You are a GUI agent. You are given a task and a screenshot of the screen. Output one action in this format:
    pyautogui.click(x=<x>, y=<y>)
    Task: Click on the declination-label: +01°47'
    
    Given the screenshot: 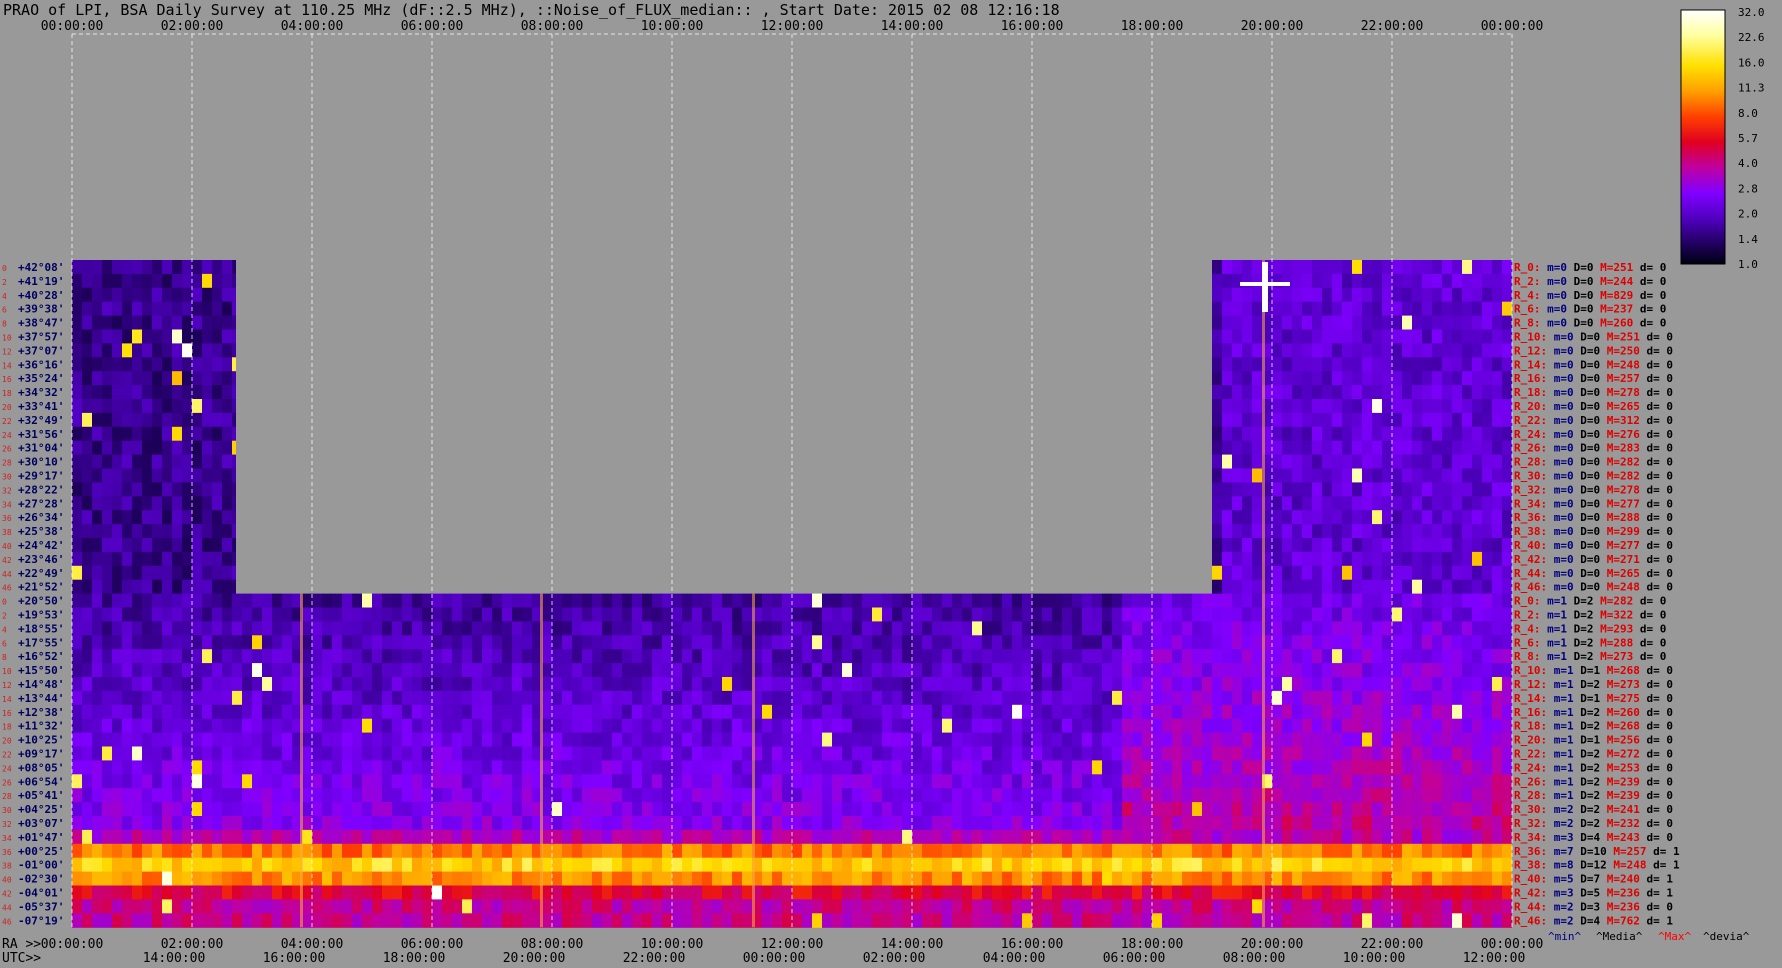 What is the action you would take?
    pyautogui.click(x=41, y=837)
    